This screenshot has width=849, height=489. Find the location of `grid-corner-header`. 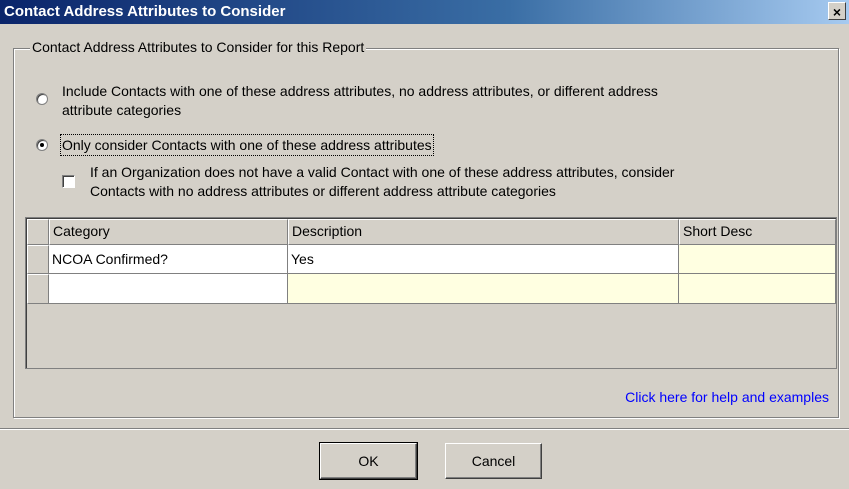

grid-corner-header is located at coordinates (38, 232).